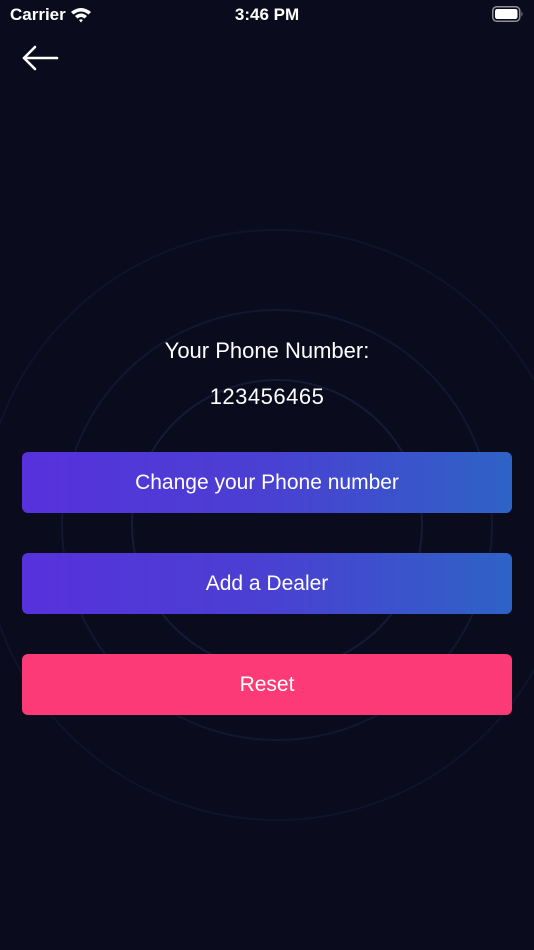 The width and height of the screenshot is (534, 950). What do you see at coordinates (267, 396) in the screenshot?
I see `phone-number-value: 123456465` at bounding box center [267, 396].